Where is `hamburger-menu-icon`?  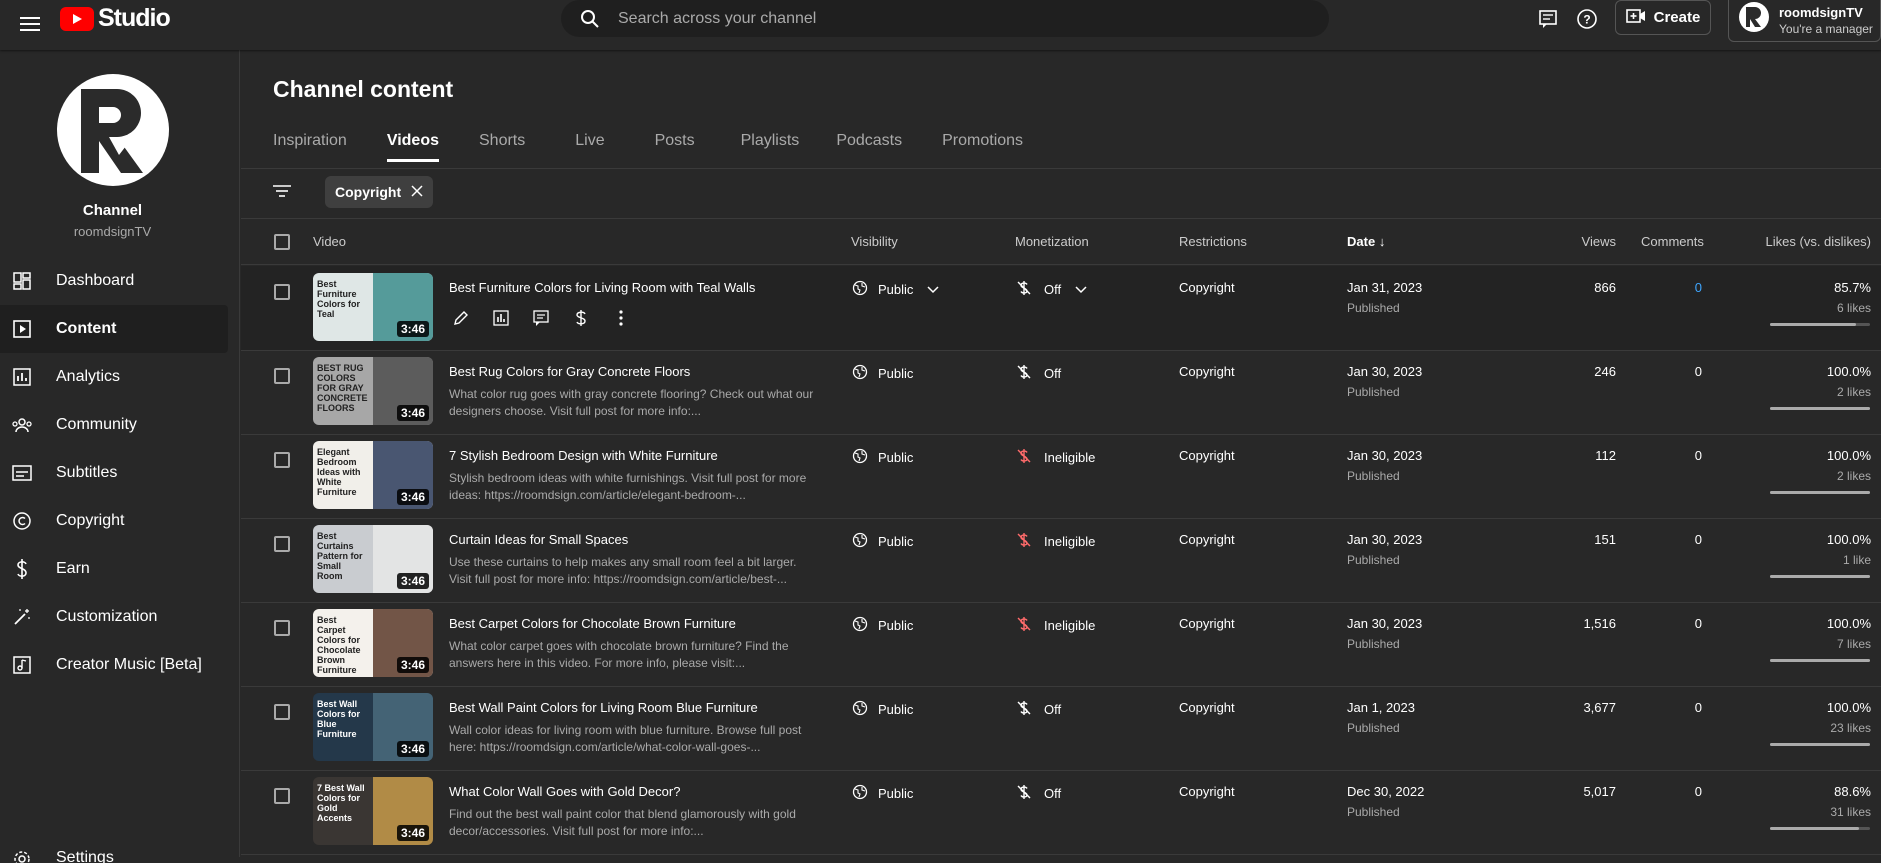
hamburger-menu-icon is located at coordinates (30, 24).